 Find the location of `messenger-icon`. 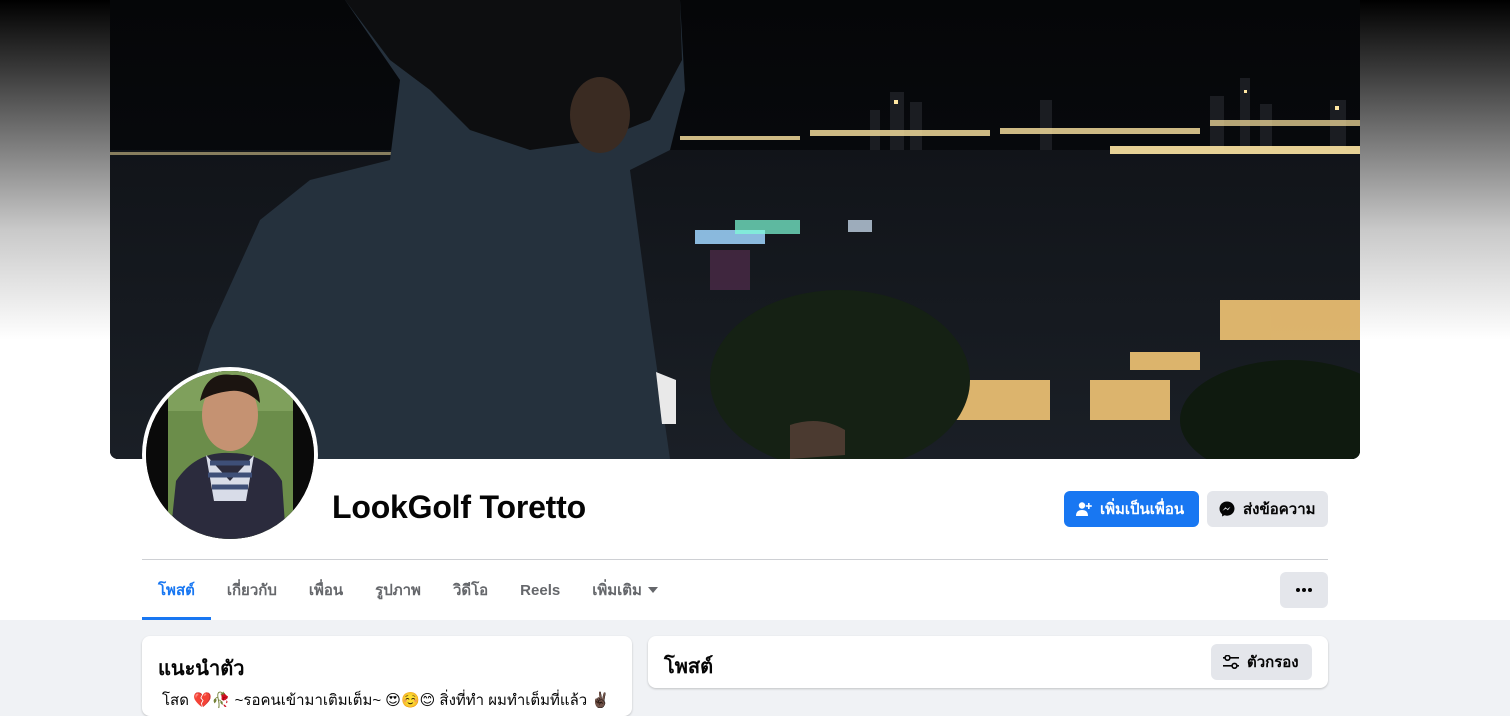

messenger-icon is located at coordinates (1227, 509).